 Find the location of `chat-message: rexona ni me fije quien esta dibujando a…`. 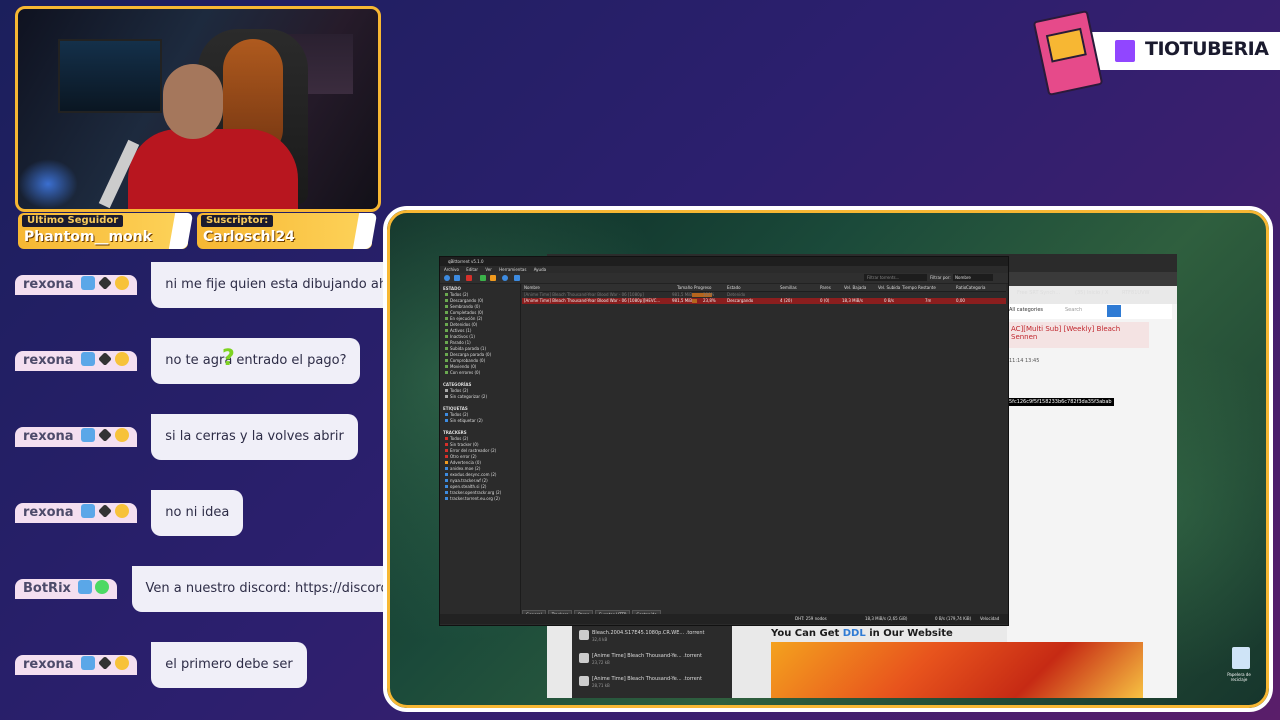

chat-message: rexona ni me fije quien esta dibujando a… is located at coordinates (219, 285).